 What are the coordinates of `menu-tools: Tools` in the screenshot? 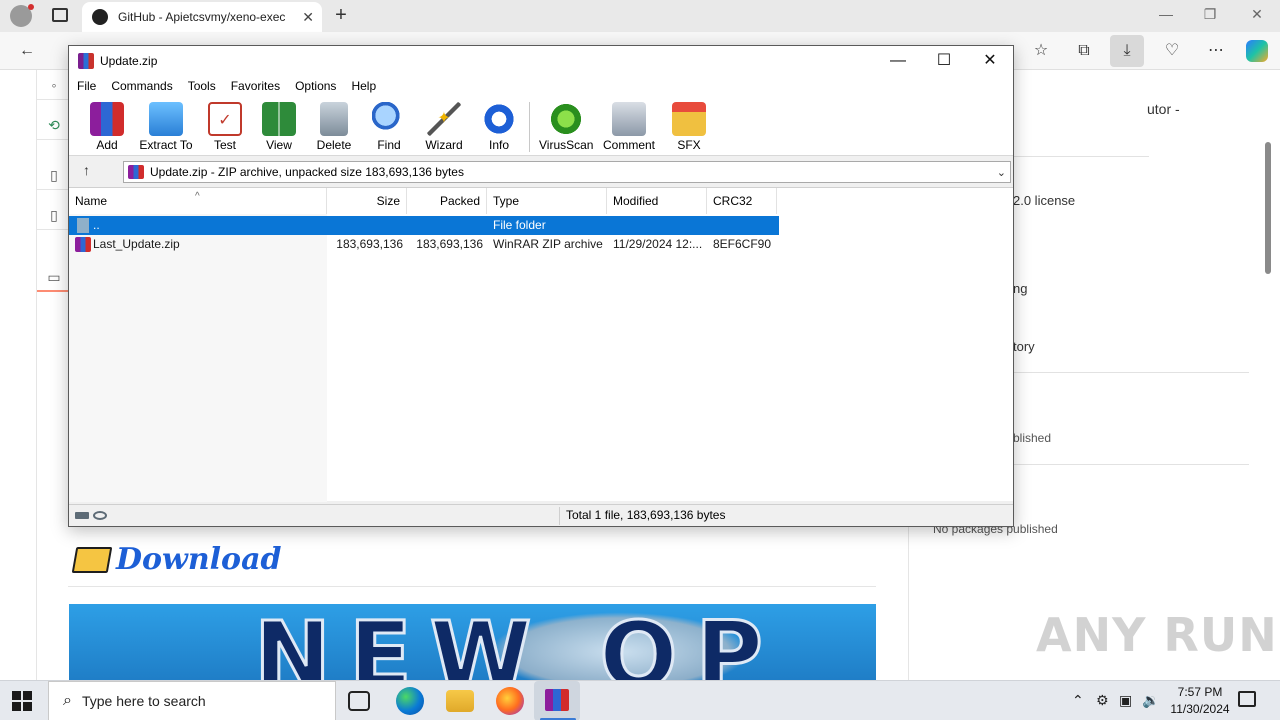 It's located at (202, 86).